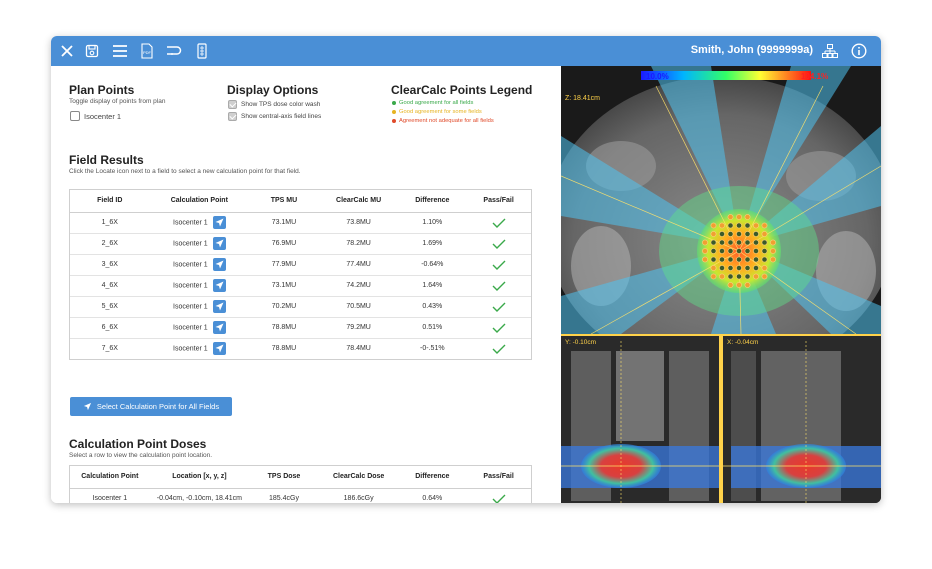 Image resolution: width=932 pixels, height=569 pixels. I want to click on table-row: 7_6X Isocenter 1 78.8MU 78.4MU -0-.51%, so click(300, 348).